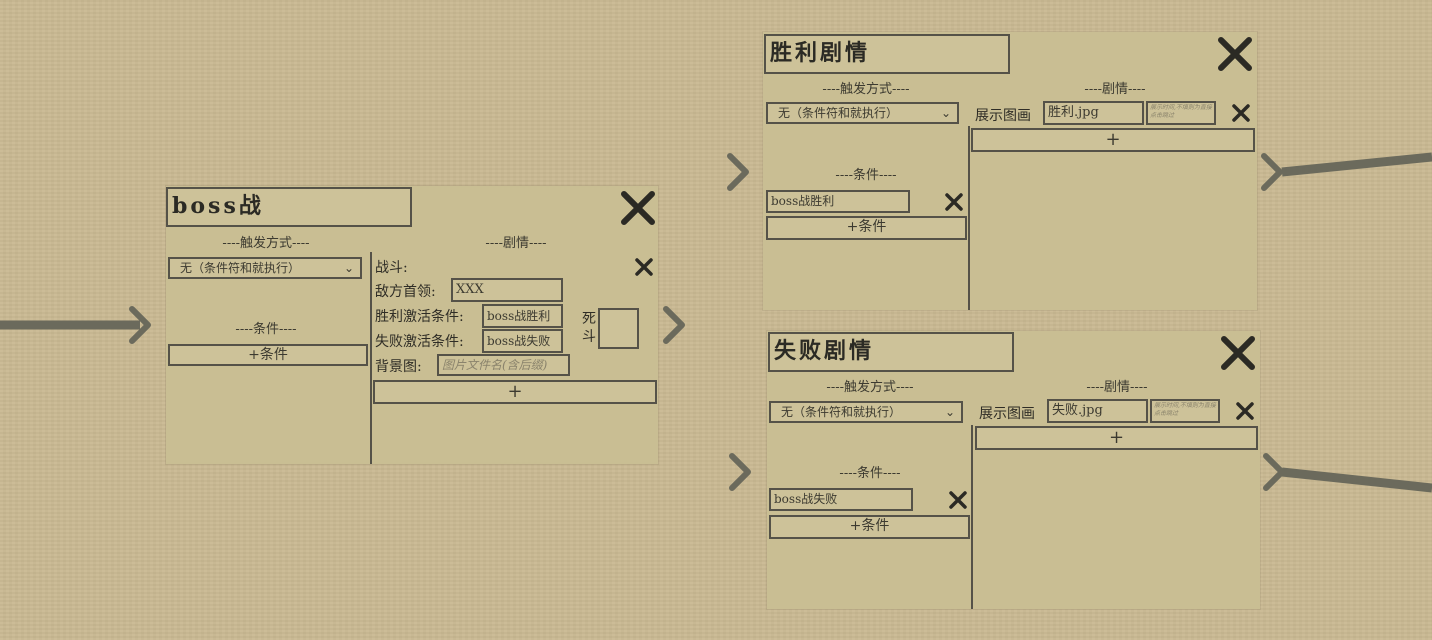  Describe the element at coordinates (891, 352) in the screenshot. I see `node-title: 失败剧情` at that location.